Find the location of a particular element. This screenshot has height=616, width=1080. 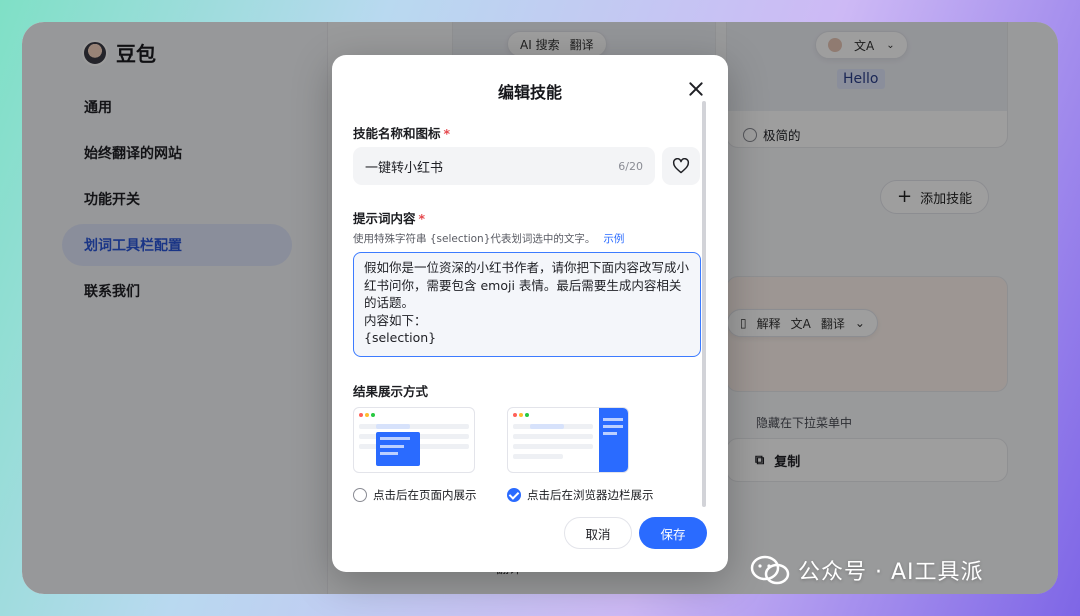

skill-name-input: 一键转小红书 6/20 is located at coordinates (504, 166).